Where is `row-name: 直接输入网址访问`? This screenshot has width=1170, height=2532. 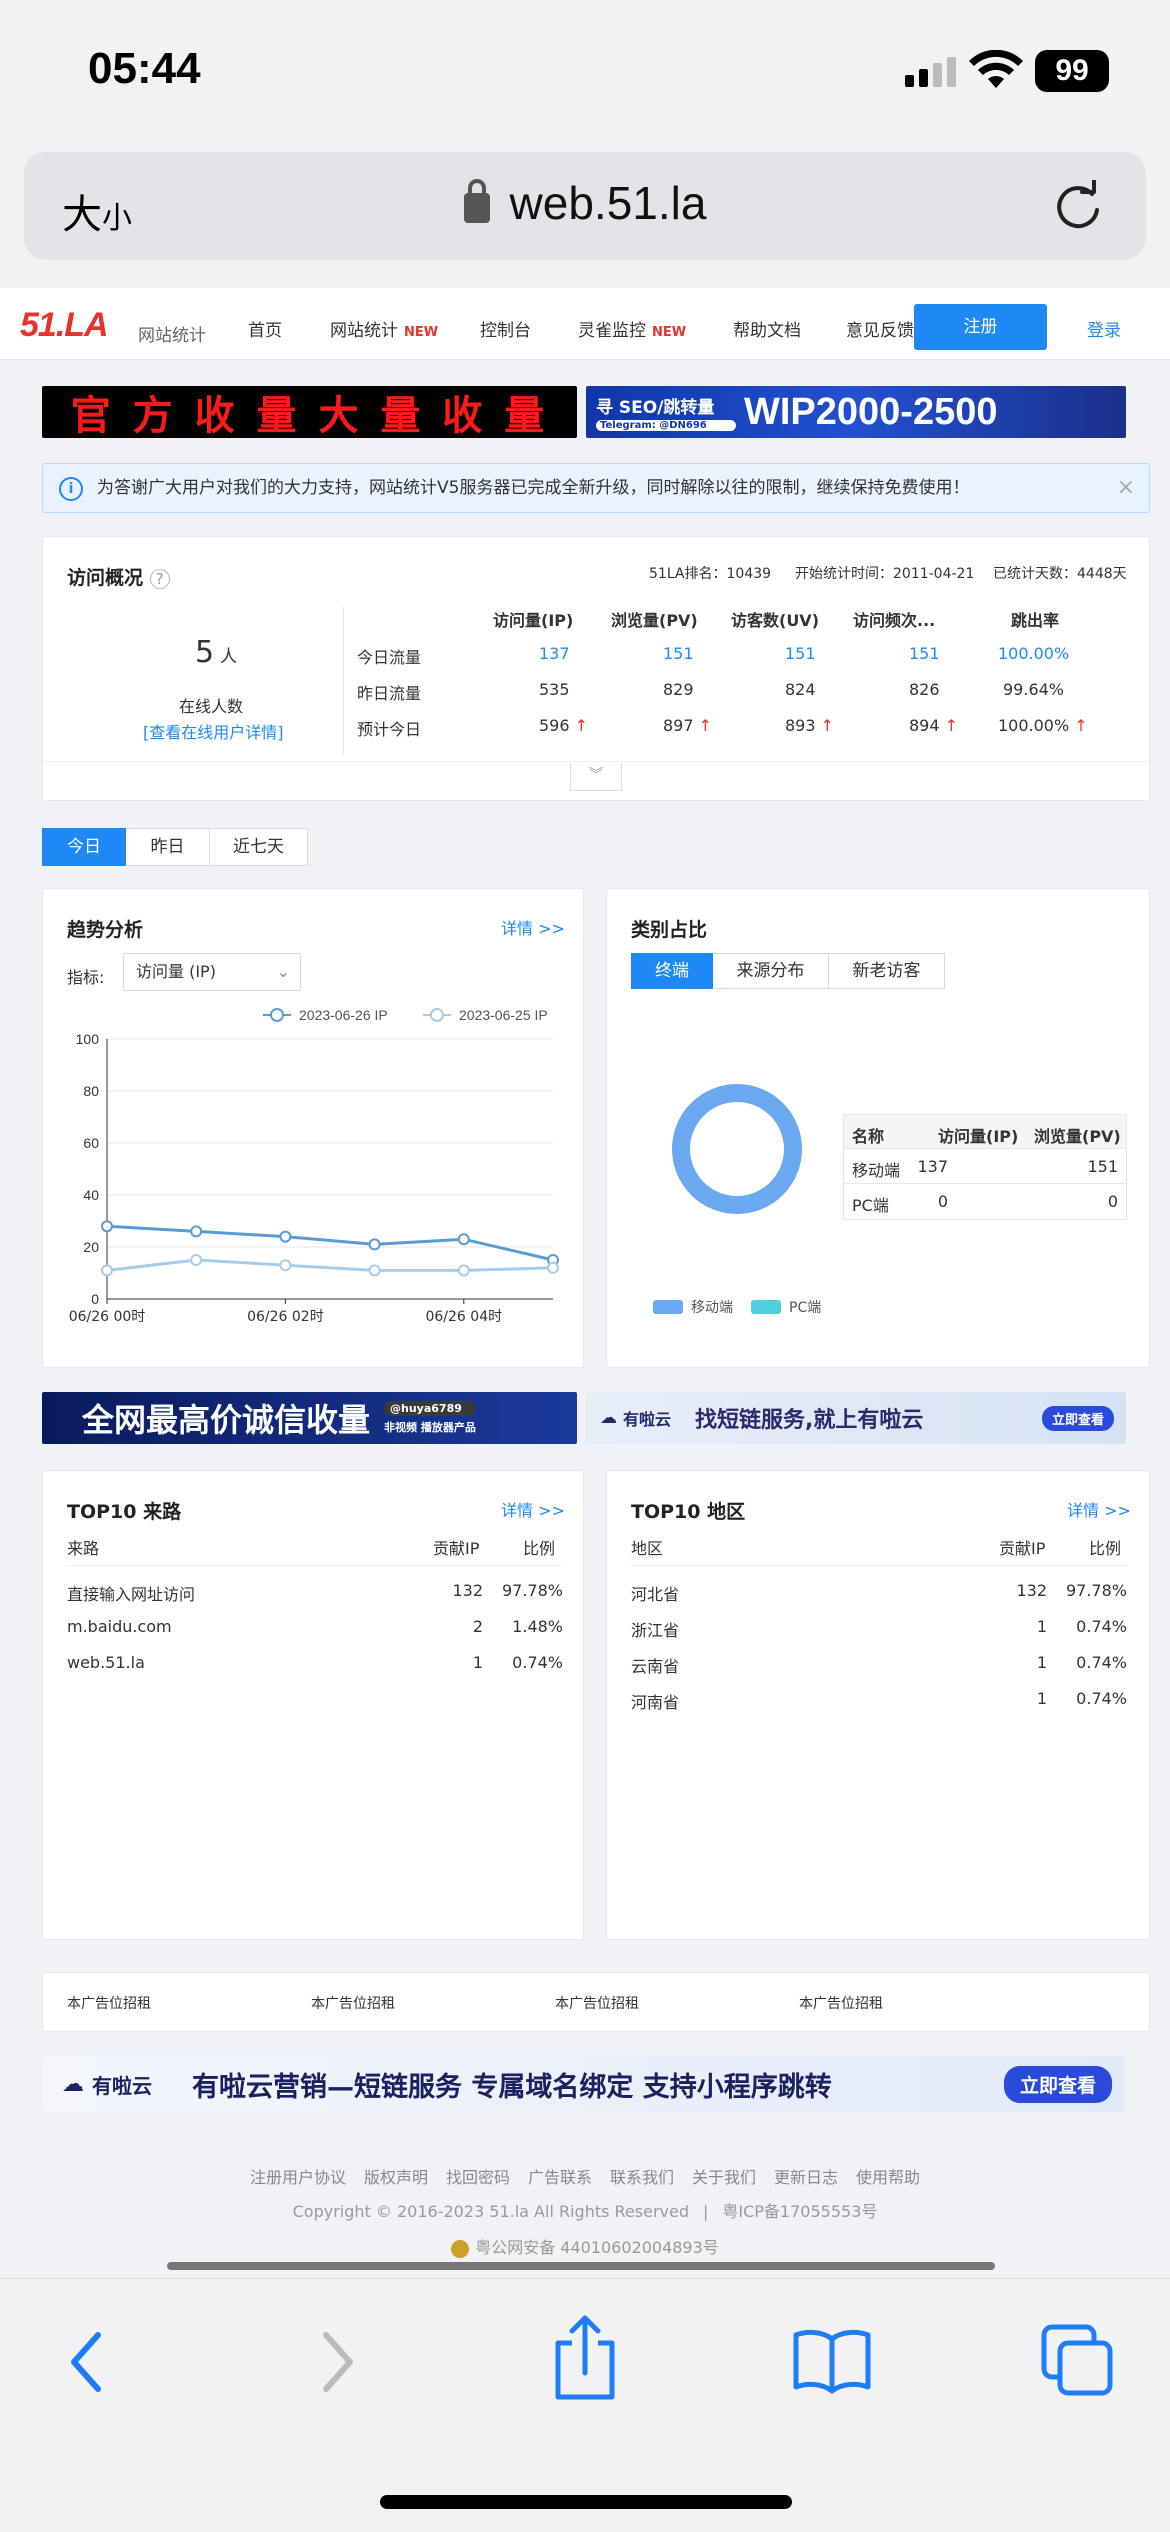 row-name: 直接输入网址访问 is located at coordinates (131, 1594).